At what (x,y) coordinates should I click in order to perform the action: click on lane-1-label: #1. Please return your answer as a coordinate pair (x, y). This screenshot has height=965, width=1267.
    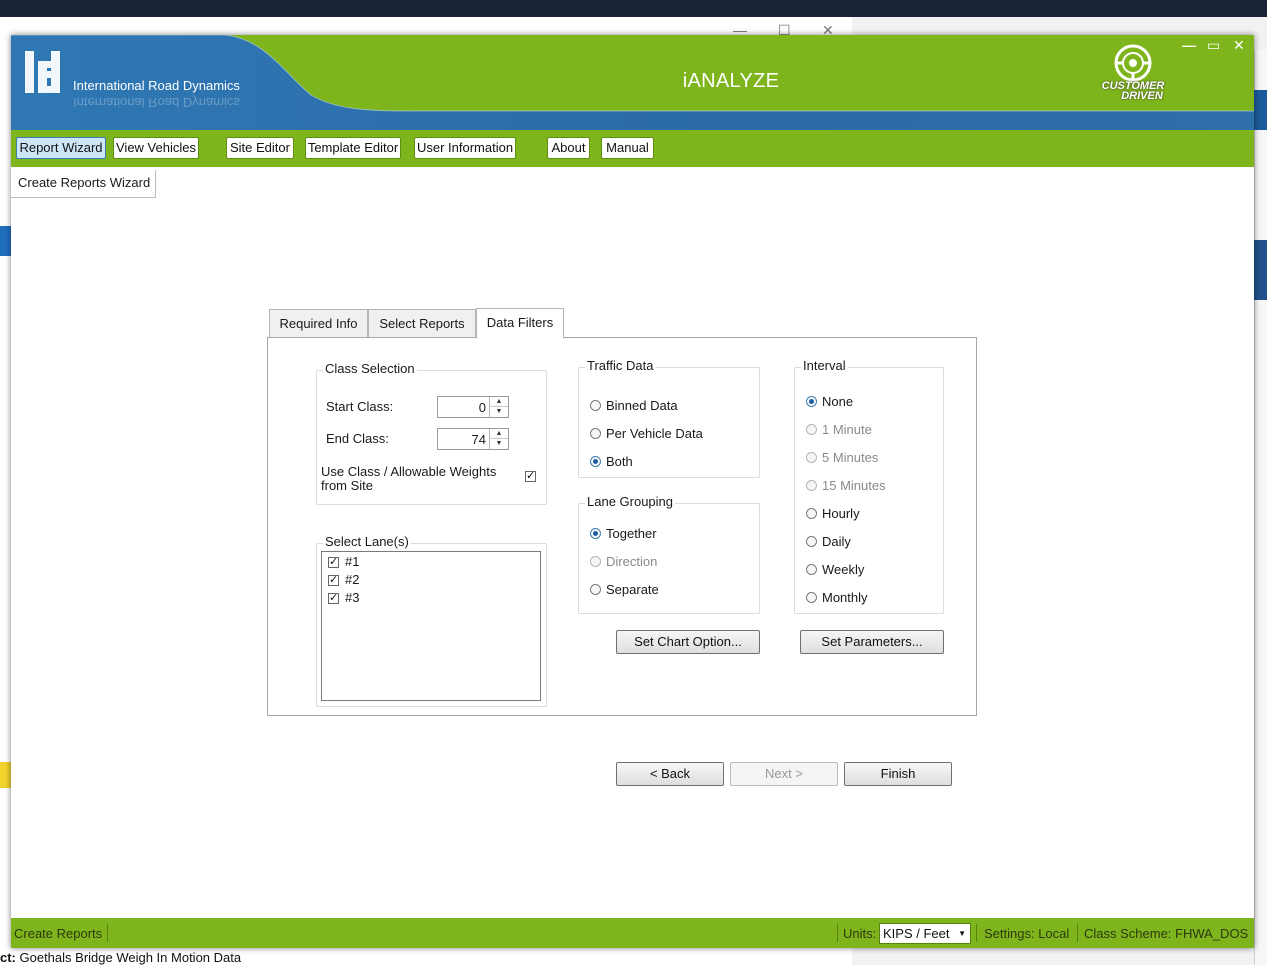
    Looking at the image, I should click on (352, 561).